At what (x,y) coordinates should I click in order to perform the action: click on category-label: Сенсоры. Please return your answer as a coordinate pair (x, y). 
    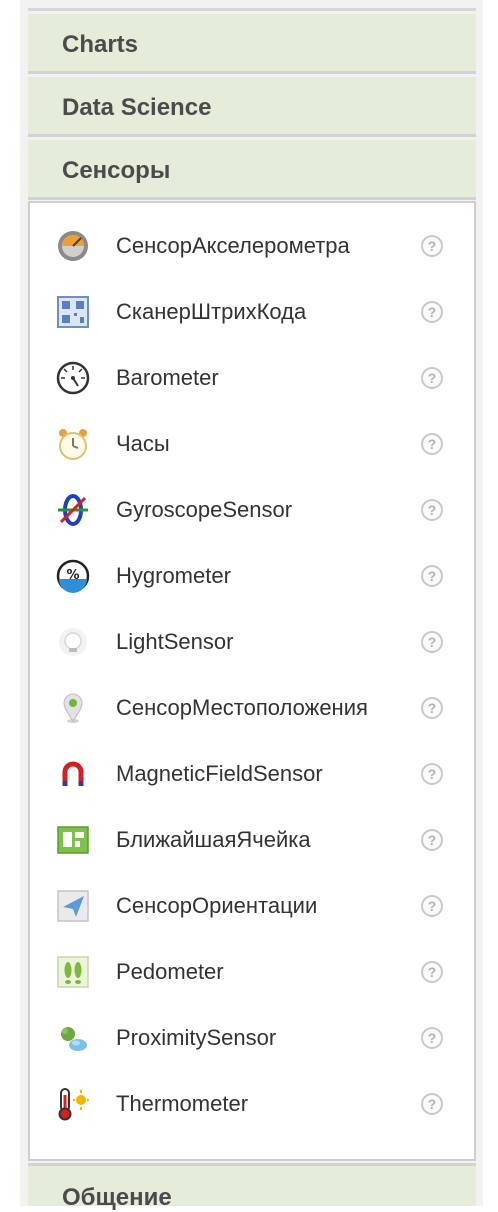
    Looking at the image, I should click on (116, 170).